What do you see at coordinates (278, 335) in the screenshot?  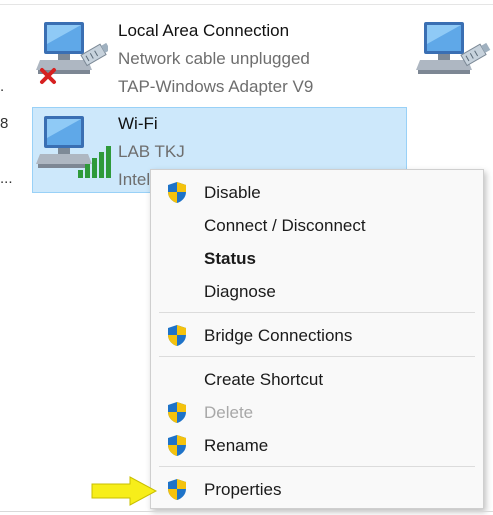 I see `menu-item-label: Bridge Connections` at bounding box center [278, 335].